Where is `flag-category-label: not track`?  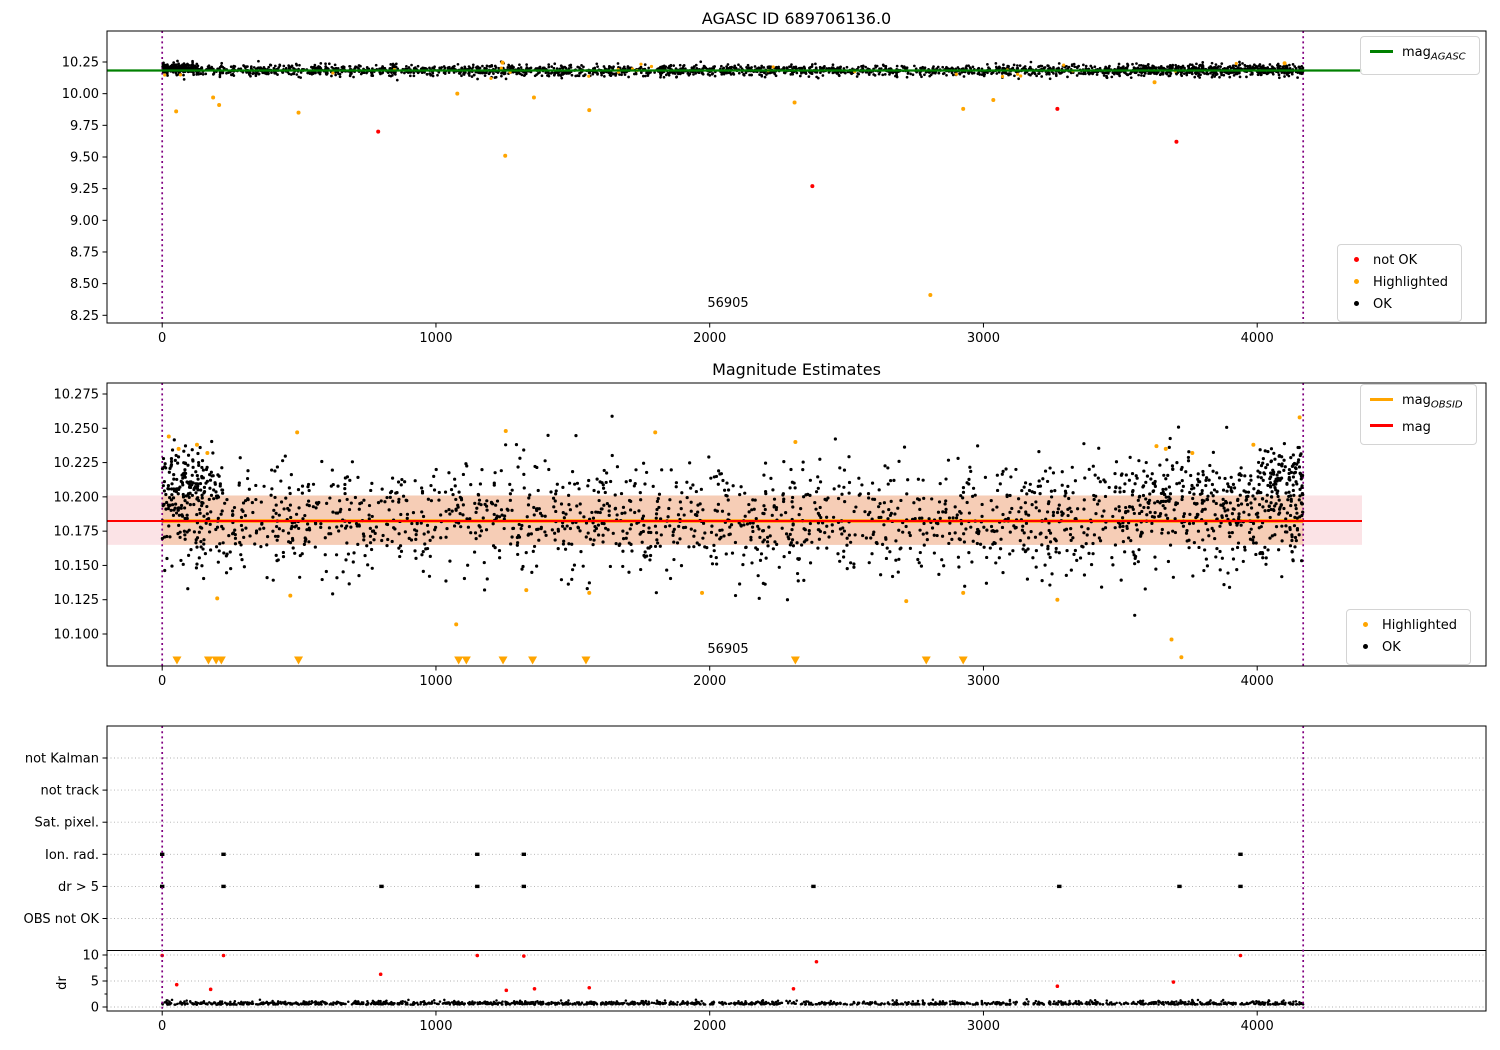
flag-category-label: not track is located at coordinates (69, 791).